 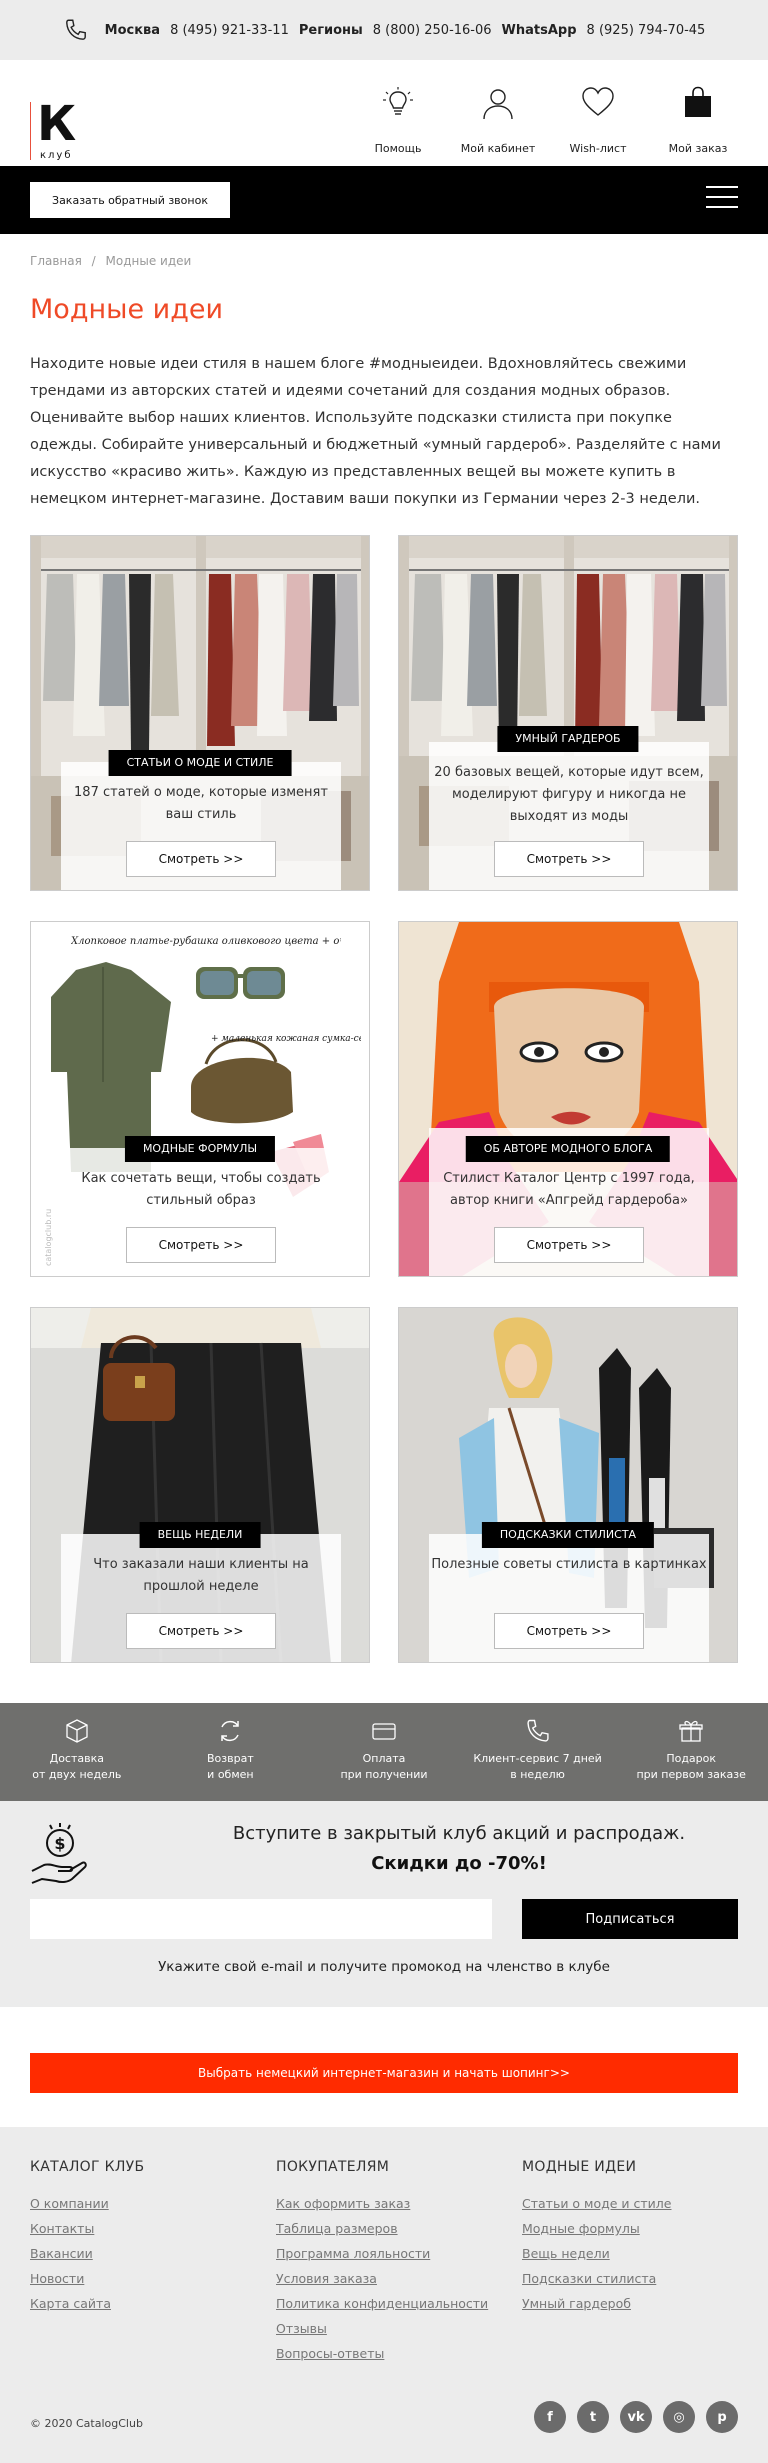 I want to click on feature-delivery-line2: от двух недель, so click(x=77, y=1774).